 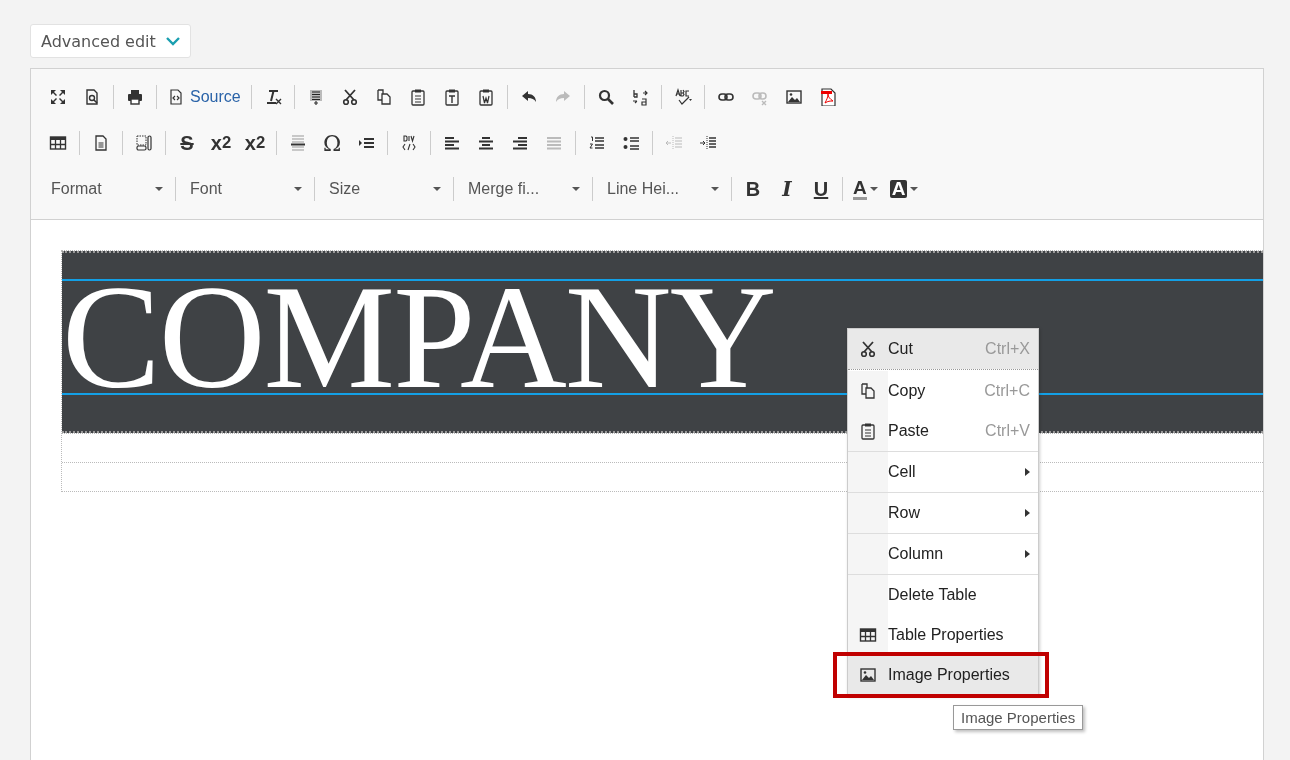 I want to click on replace-icon, so click(x=639, y=97).